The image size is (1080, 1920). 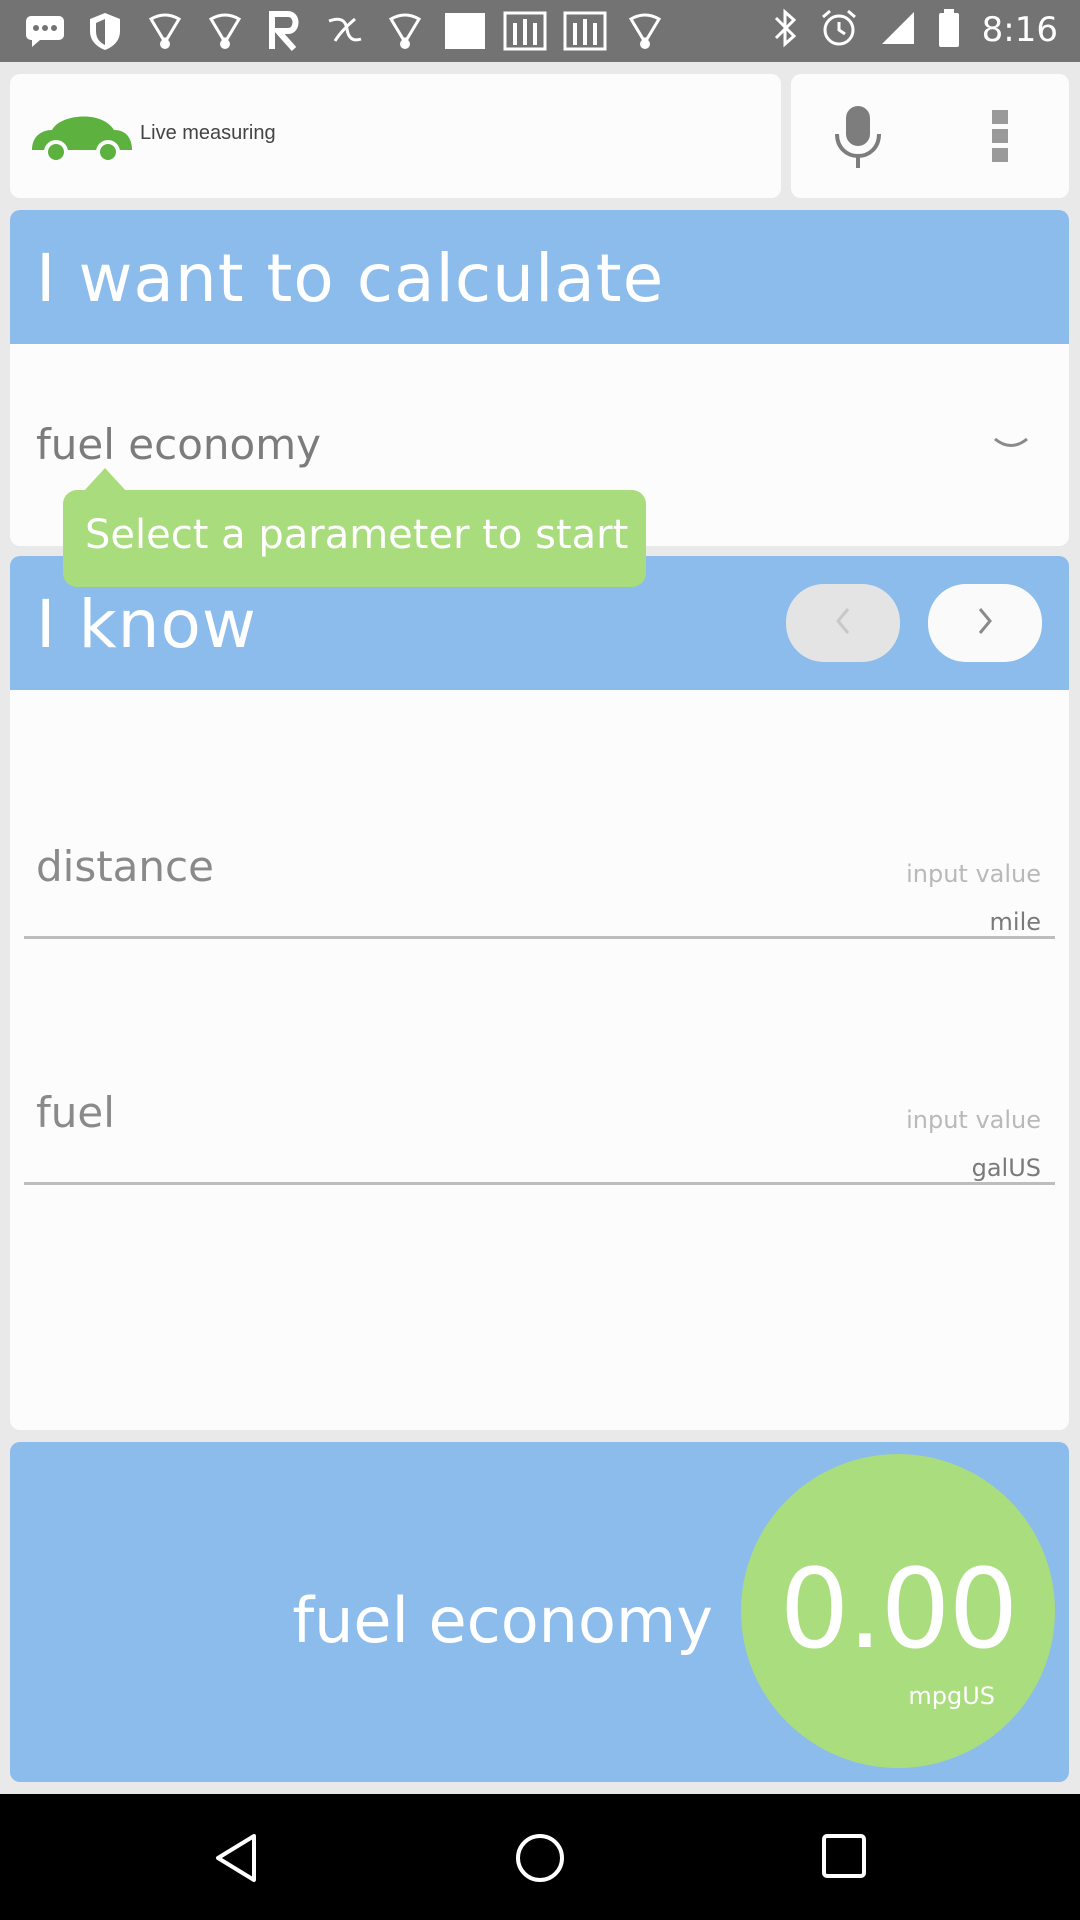 I want to click on result-value: 0.00, so click(x=899, y=1609).